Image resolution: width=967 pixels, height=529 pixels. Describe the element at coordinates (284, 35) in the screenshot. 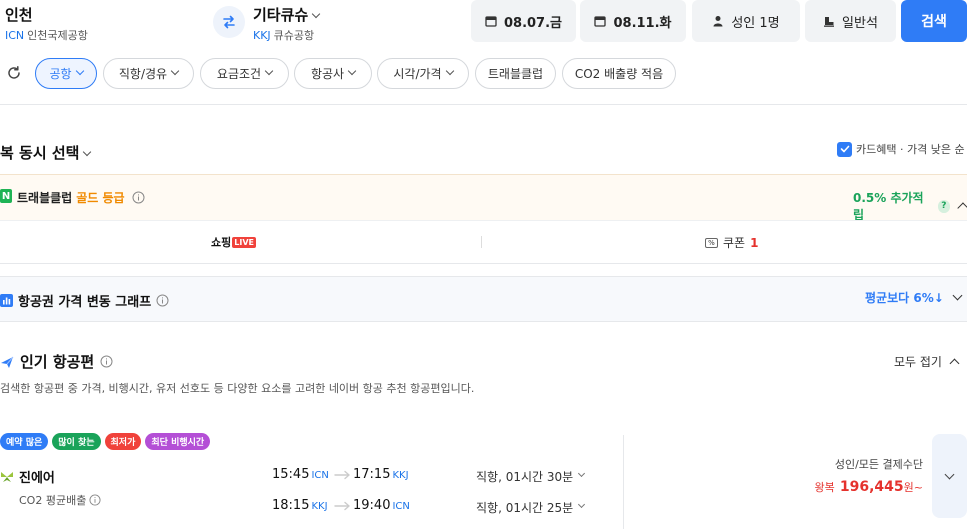

I see `destination-airport: KKJ 큐슈공항` at that location.